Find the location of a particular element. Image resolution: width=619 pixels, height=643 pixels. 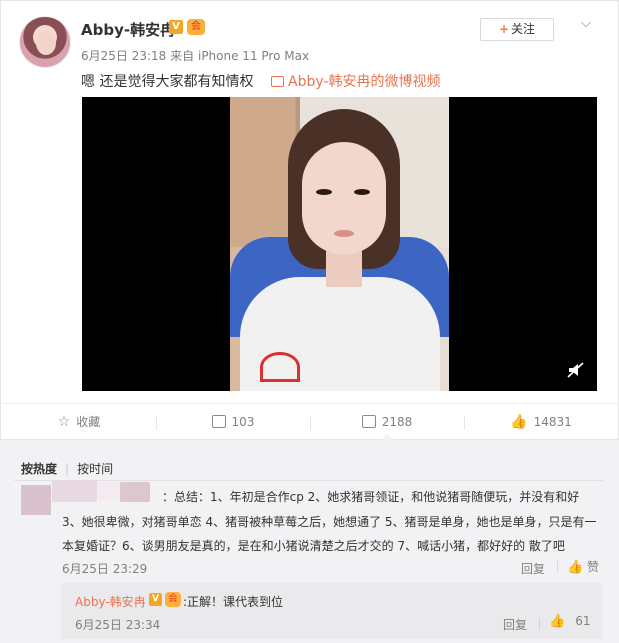

comment-avatar is located at coordinates (36, 500).